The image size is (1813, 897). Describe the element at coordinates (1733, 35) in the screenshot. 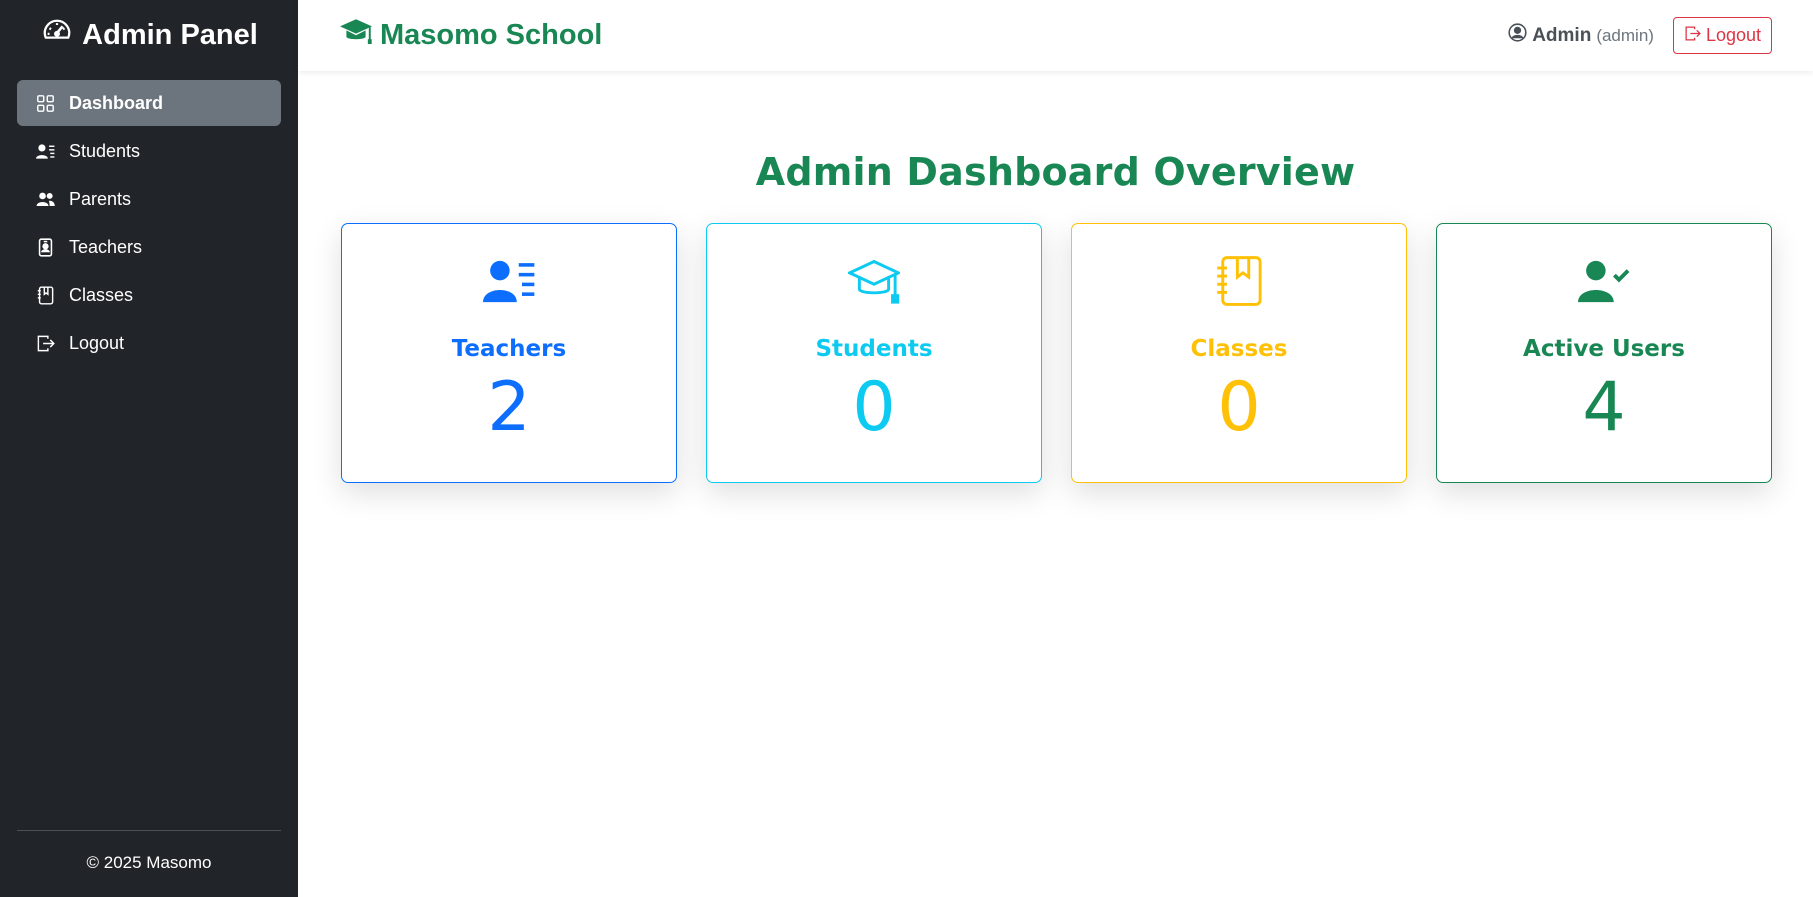

I see `logout-button-label: Logout` at that location.